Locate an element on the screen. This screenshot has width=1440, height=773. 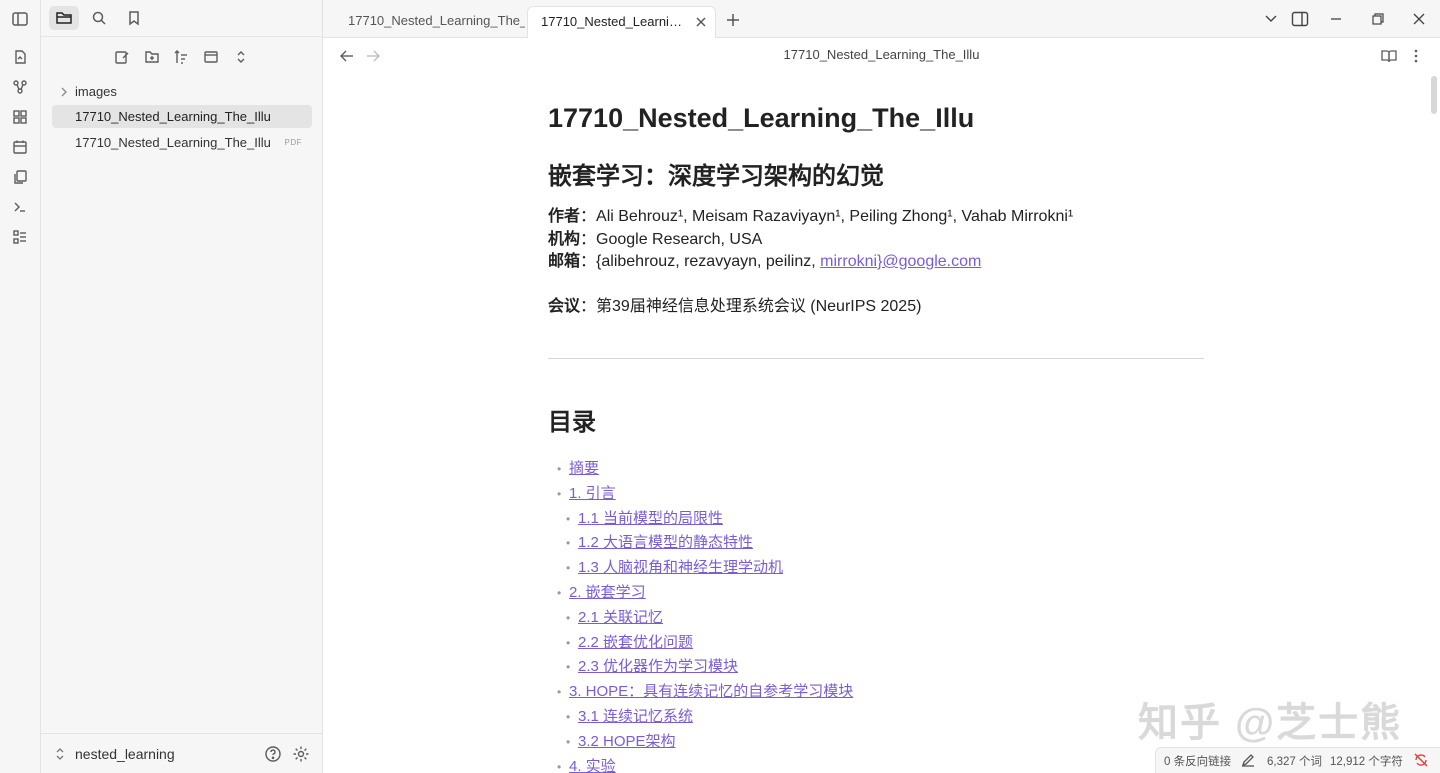
chevron-updown-icon is located at coordinates (60, 754).